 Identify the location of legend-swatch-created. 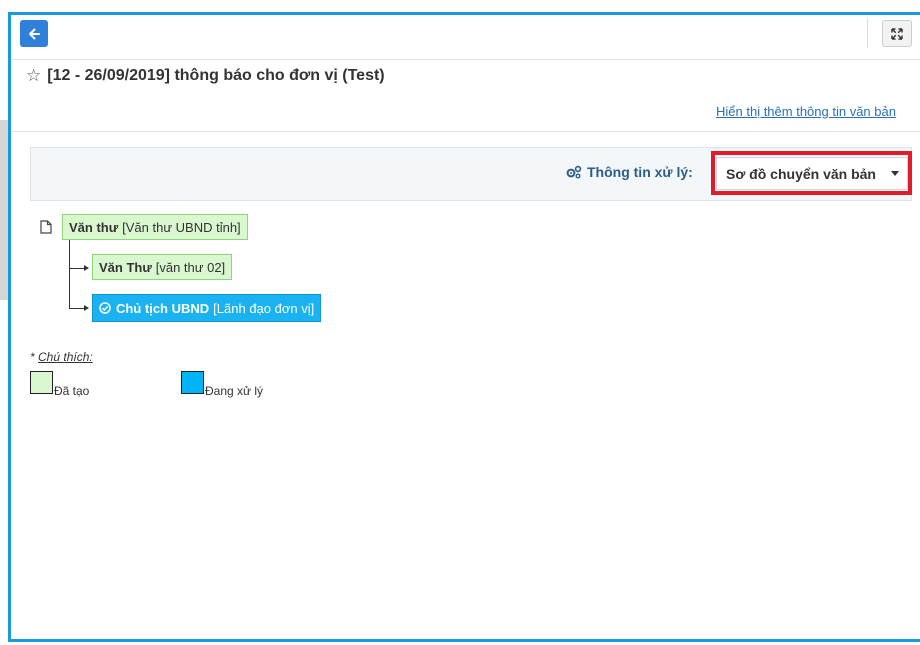
(41, 382).